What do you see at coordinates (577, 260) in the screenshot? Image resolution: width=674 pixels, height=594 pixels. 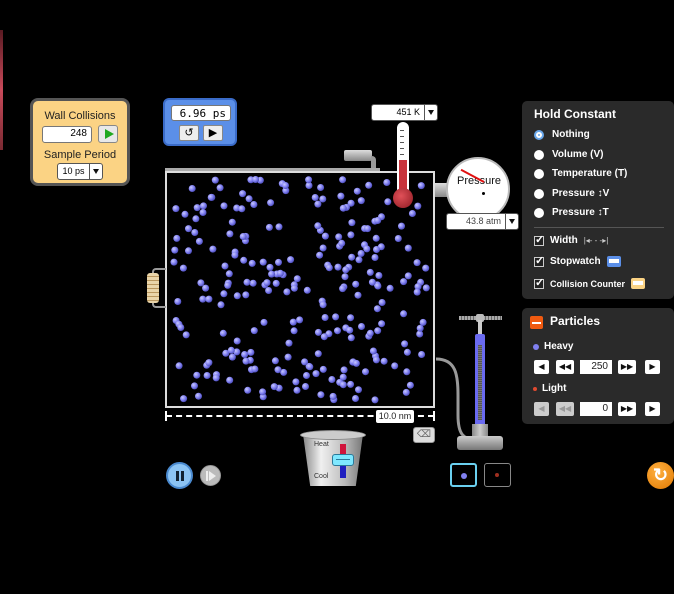 I see `checkbox-stopwatch: Stopwatch` at bounding box center [577, 260].